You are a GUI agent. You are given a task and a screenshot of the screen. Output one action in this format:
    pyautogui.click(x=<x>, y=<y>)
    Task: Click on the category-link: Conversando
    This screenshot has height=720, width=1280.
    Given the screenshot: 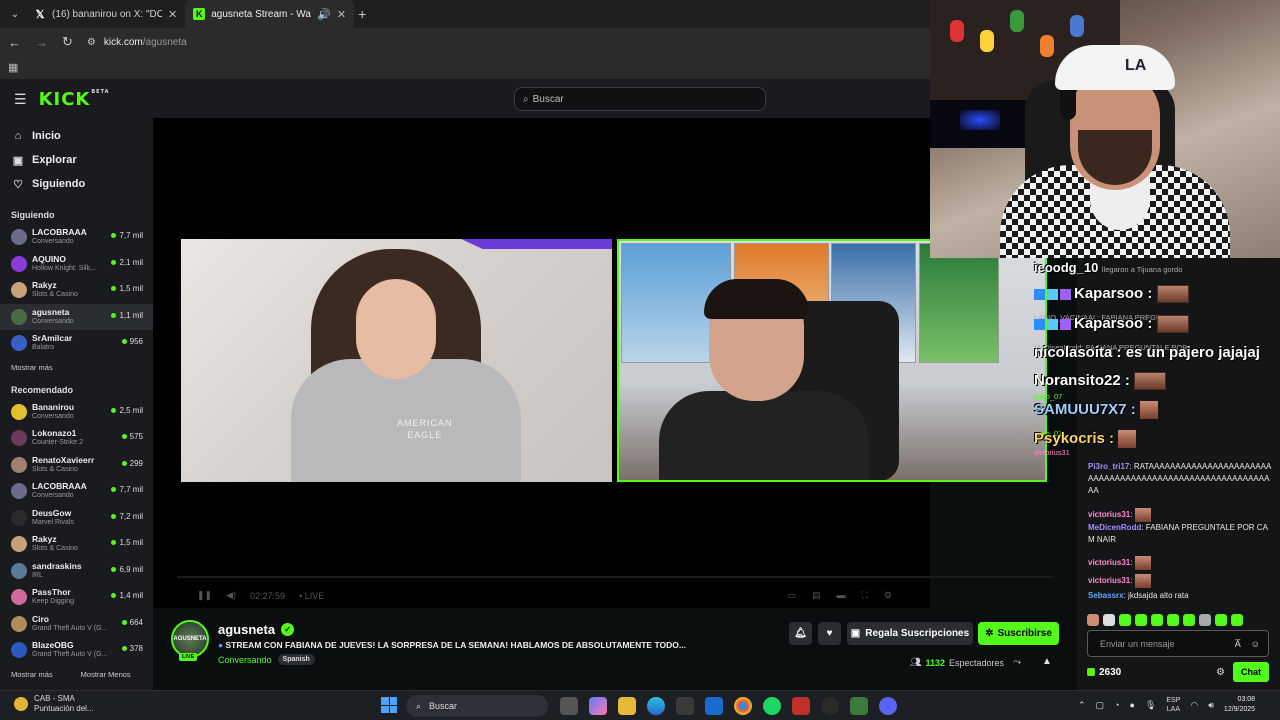 What is the action you would take?
    pyautogui.click(x=245, y=660)
    